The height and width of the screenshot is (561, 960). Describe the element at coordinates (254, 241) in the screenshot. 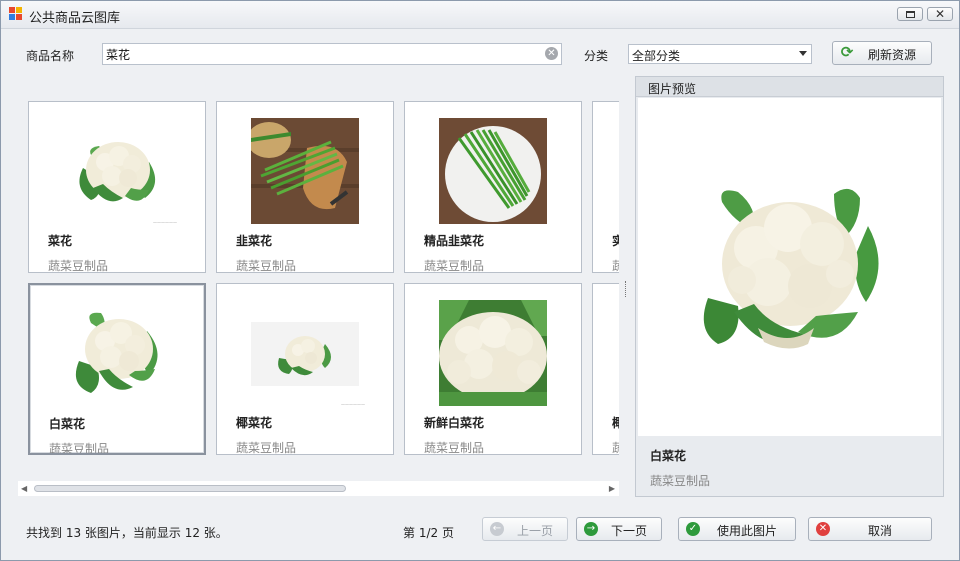

I see `card-name: 韭菜花` at that location.